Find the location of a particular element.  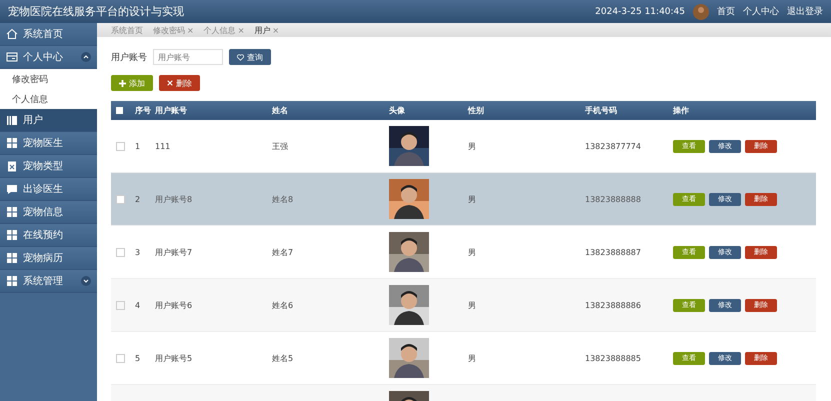

table-cell-text: 姓名6 is located at coordinates (283, 305).